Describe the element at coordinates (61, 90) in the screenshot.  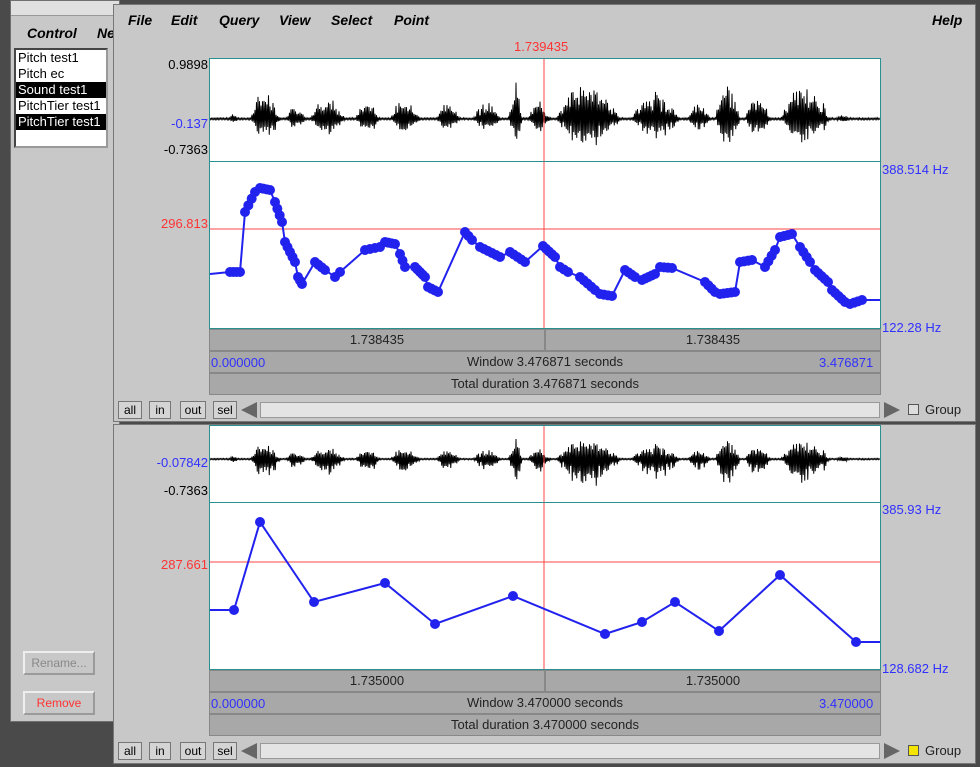
I see `object-list-item: Sound test1` at that location.